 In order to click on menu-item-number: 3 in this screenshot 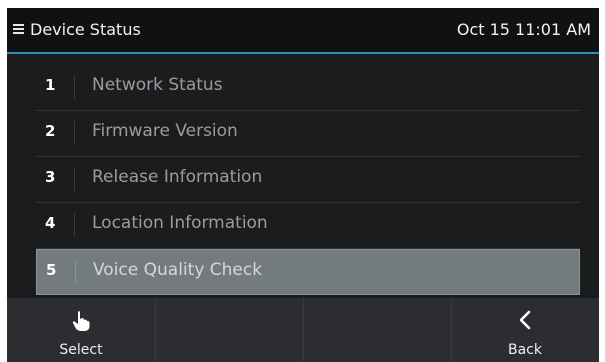, I will do `click(50, 177)`.